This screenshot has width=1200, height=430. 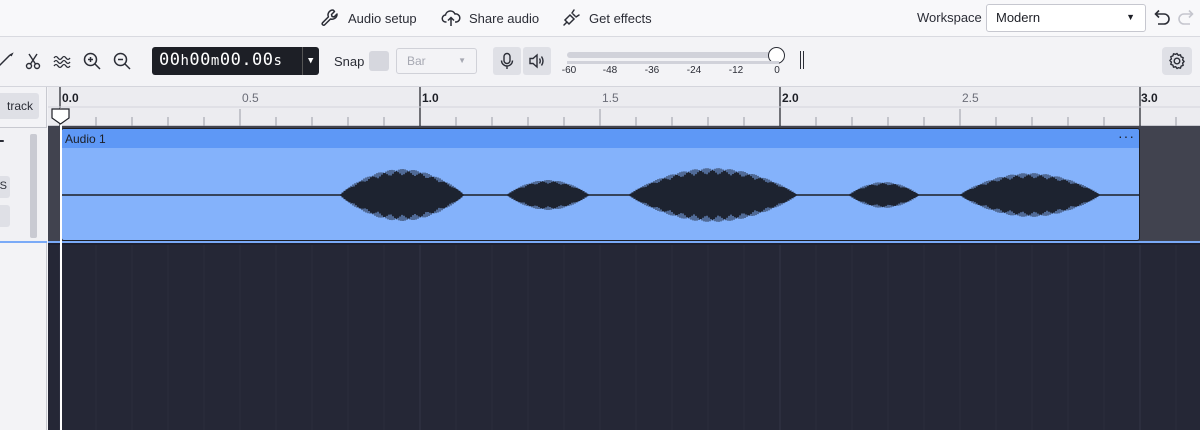 I want to click on snap-label: Snap, so click(x=349, y=61).